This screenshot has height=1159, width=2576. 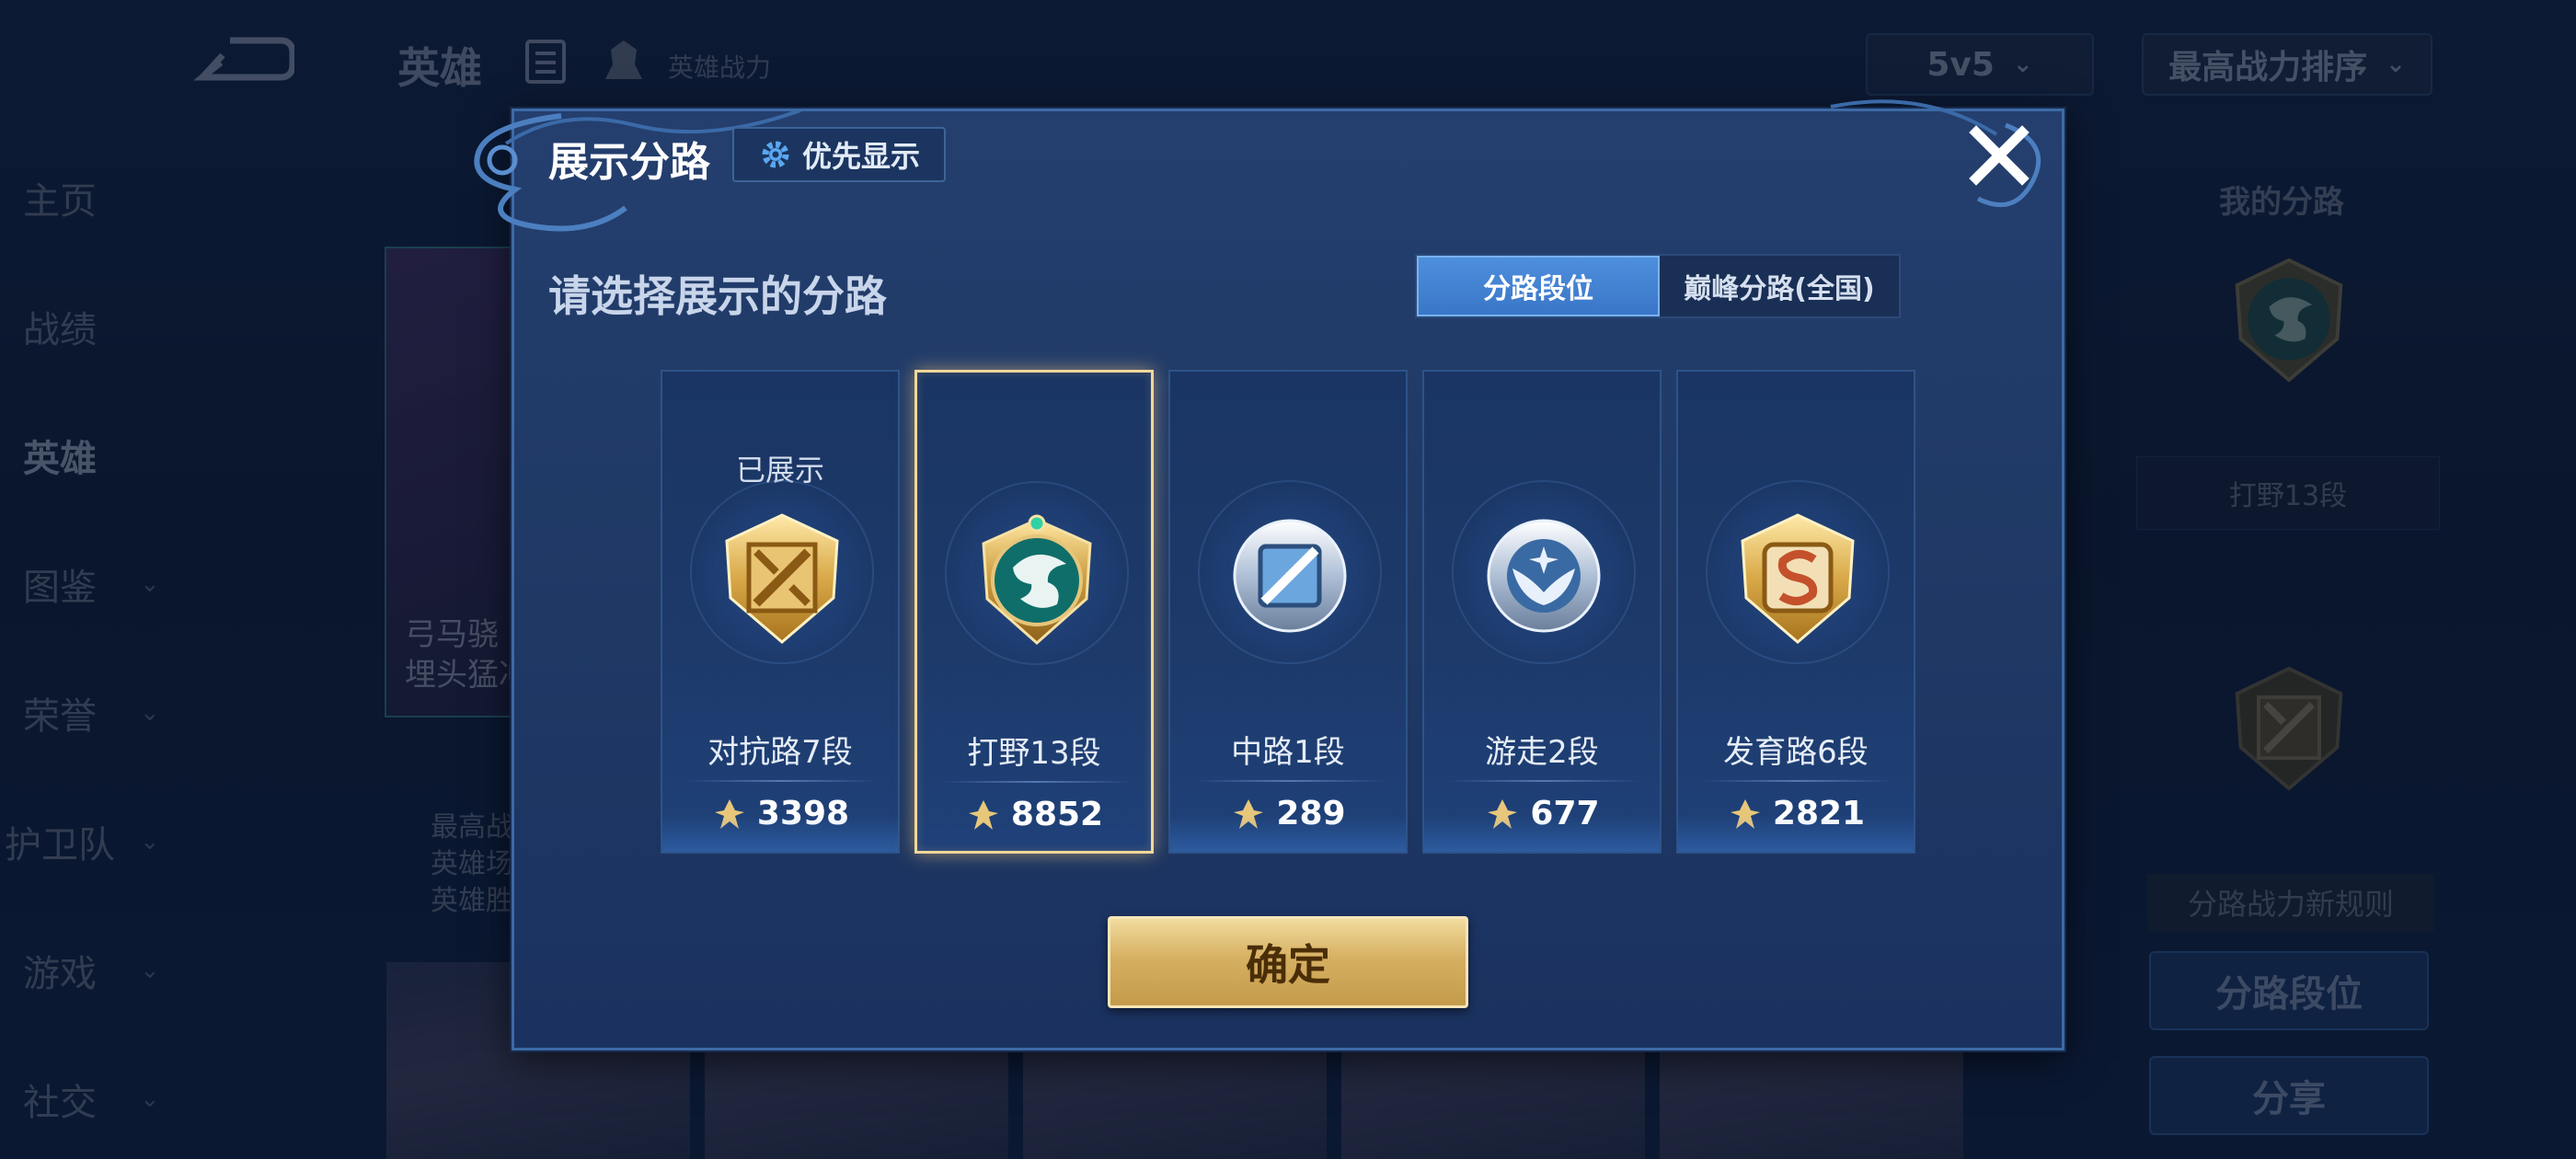 What do you see at coordinates (1542, 752) in the screenshot?
I see `lane-rank-label: 游走2段` at bounding box center [1542, 752].